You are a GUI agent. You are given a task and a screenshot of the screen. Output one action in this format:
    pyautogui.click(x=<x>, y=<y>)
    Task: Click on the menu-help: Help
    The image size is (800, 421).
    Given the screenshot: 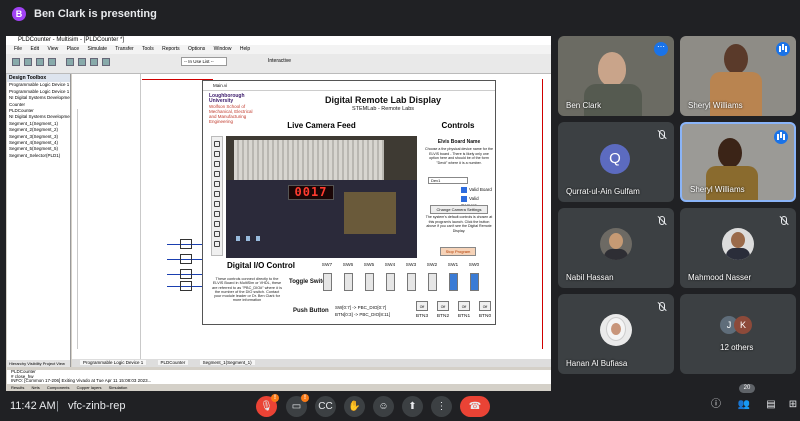 What is the action you would take?
    pyautogui.click(x=245, y=49)
    